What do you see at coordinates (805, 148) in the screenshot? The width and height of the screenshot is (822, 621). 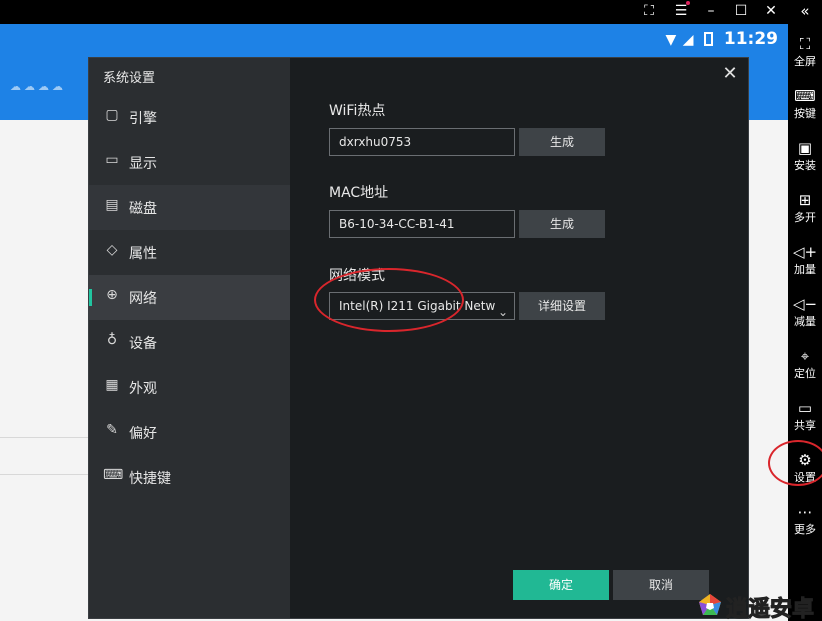 I see `apk-icon: ▣` at bounding box center [805, 148].